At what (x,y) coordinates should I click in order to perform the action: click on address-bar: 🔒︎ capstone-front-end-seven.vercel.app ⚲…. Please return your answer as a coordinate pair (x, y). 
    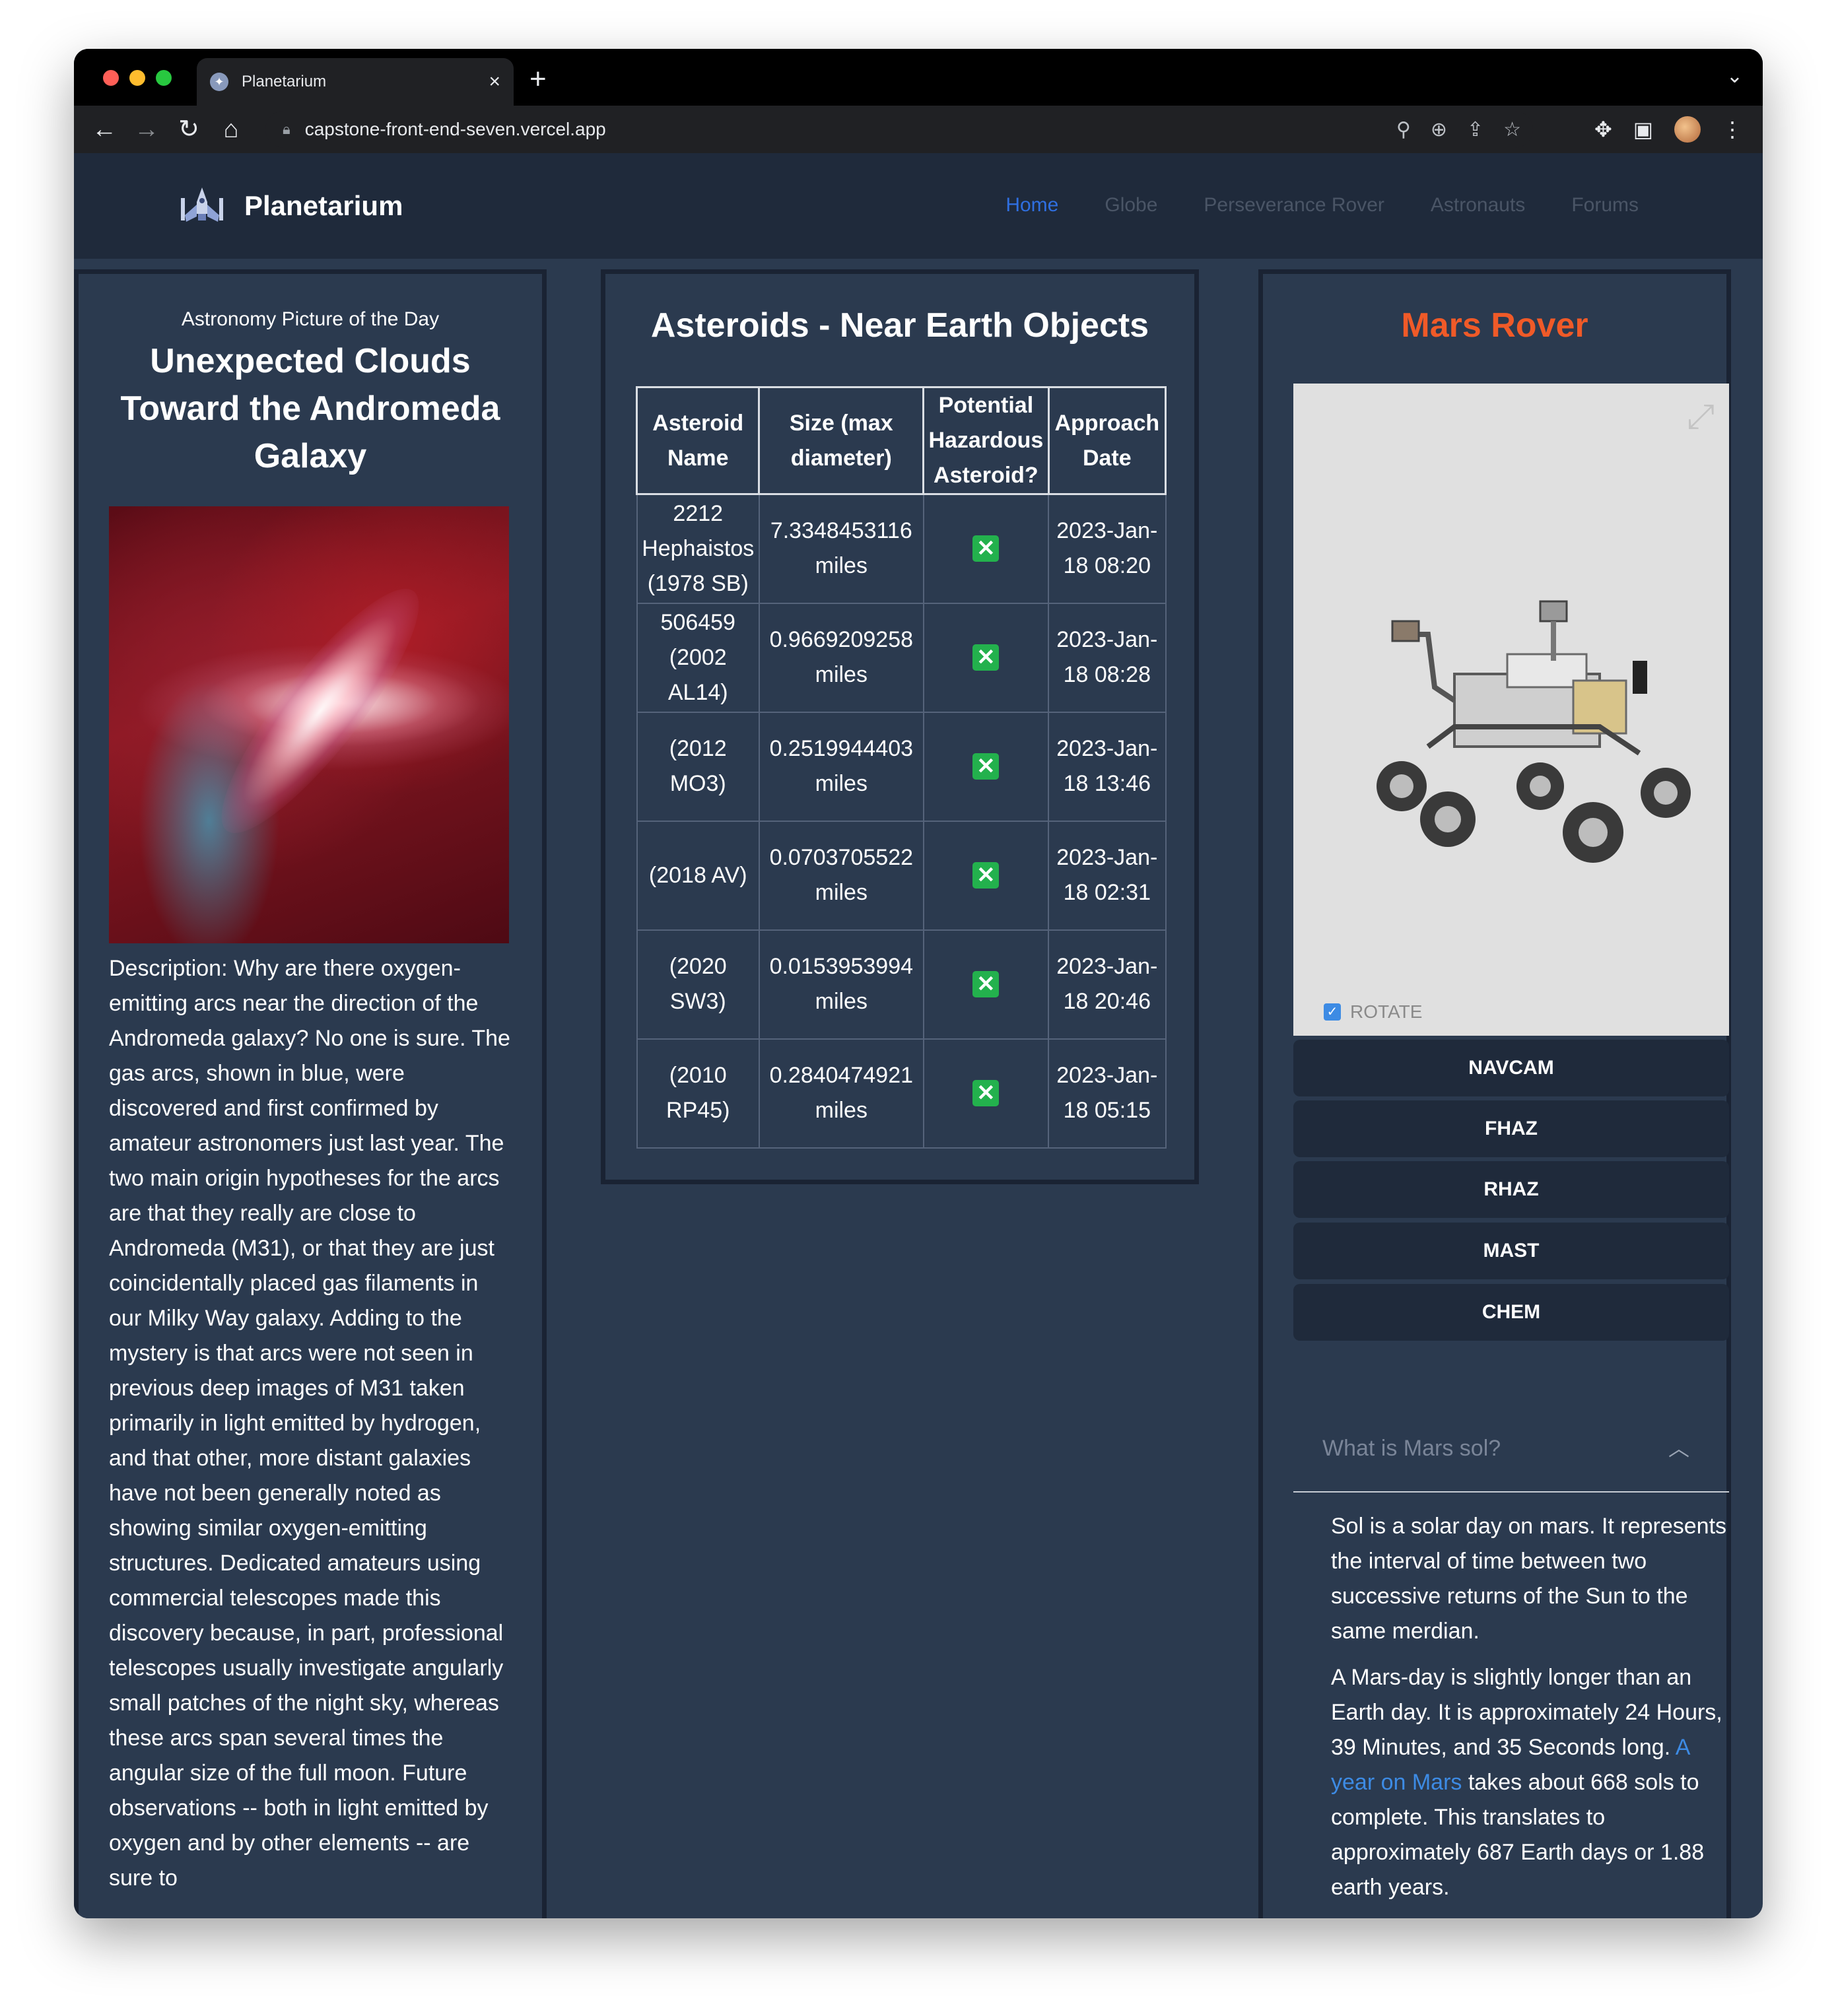
    Looking at the image, I should click on (899, 129).